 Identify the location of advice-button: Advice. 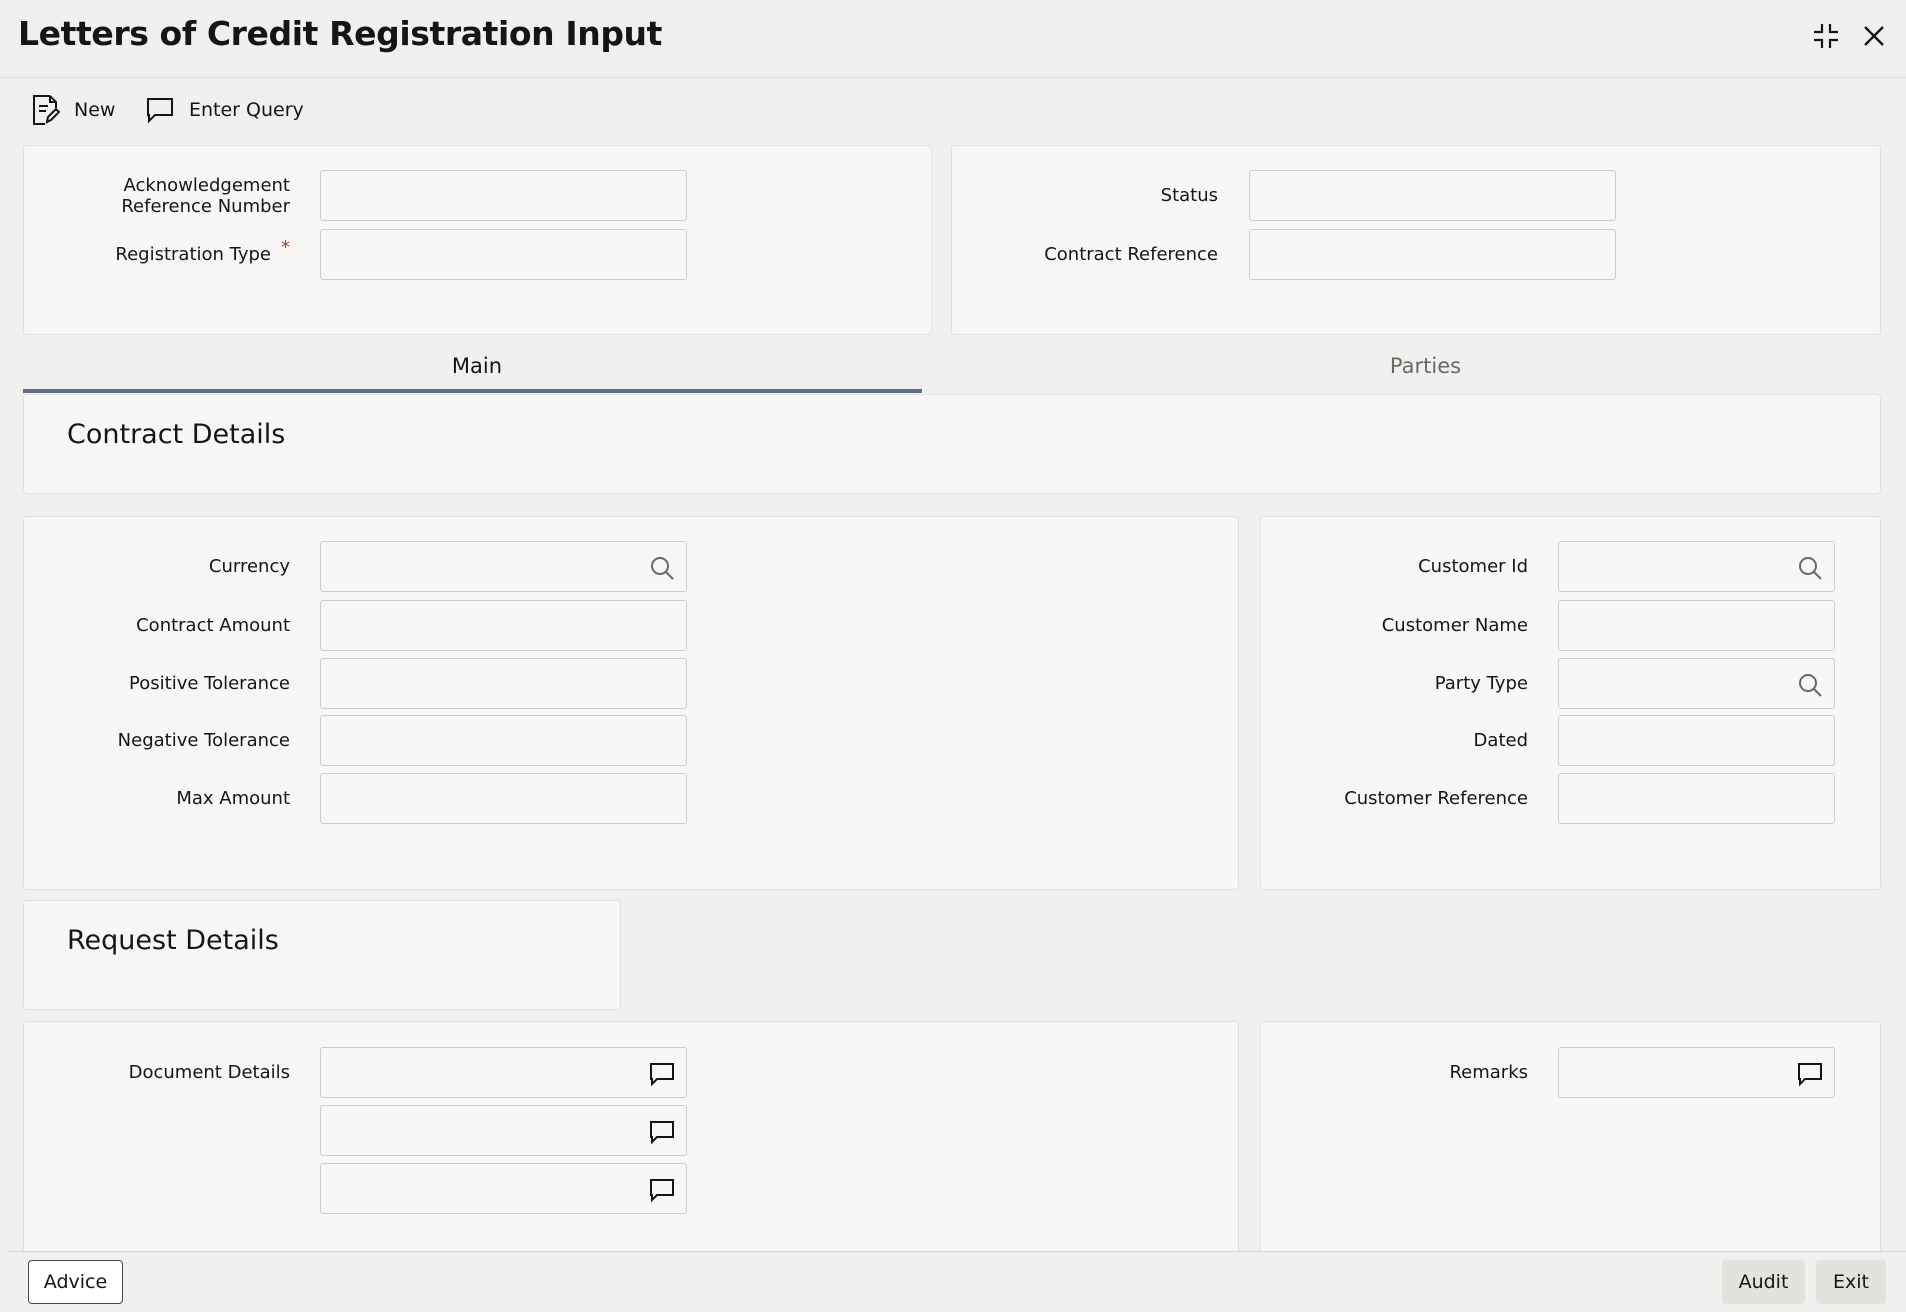
(75, 1282).